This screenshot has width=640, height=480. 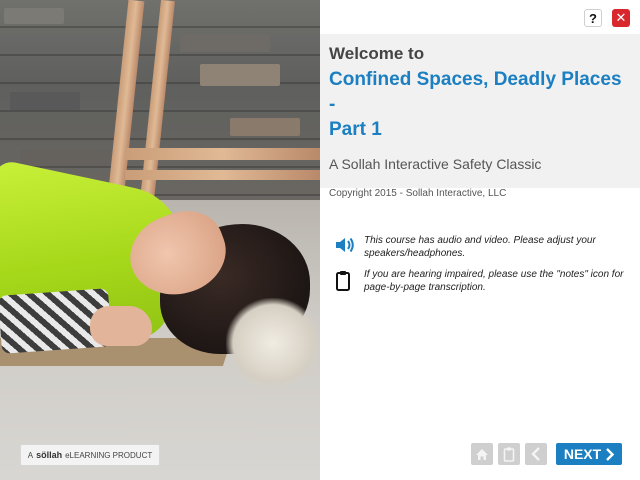 What do you see at coordinates (121, 326) in the screenshot?
I see `hand` at bounding box center [121, 326].